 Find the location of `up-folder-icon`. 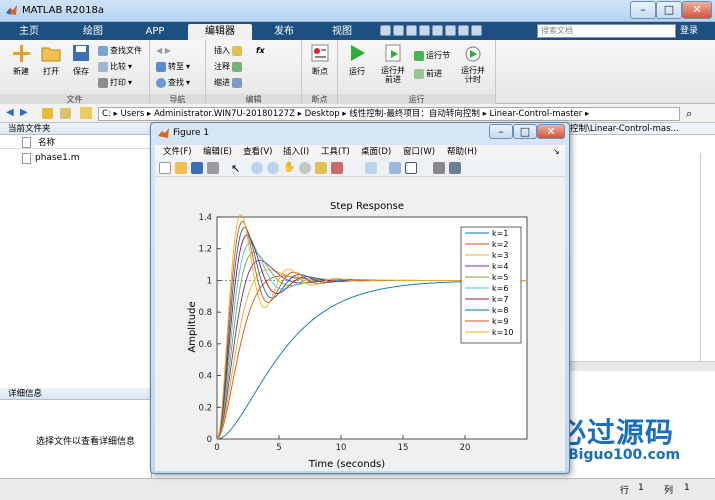

up-folder-icon is located at coordinates (47, 113).